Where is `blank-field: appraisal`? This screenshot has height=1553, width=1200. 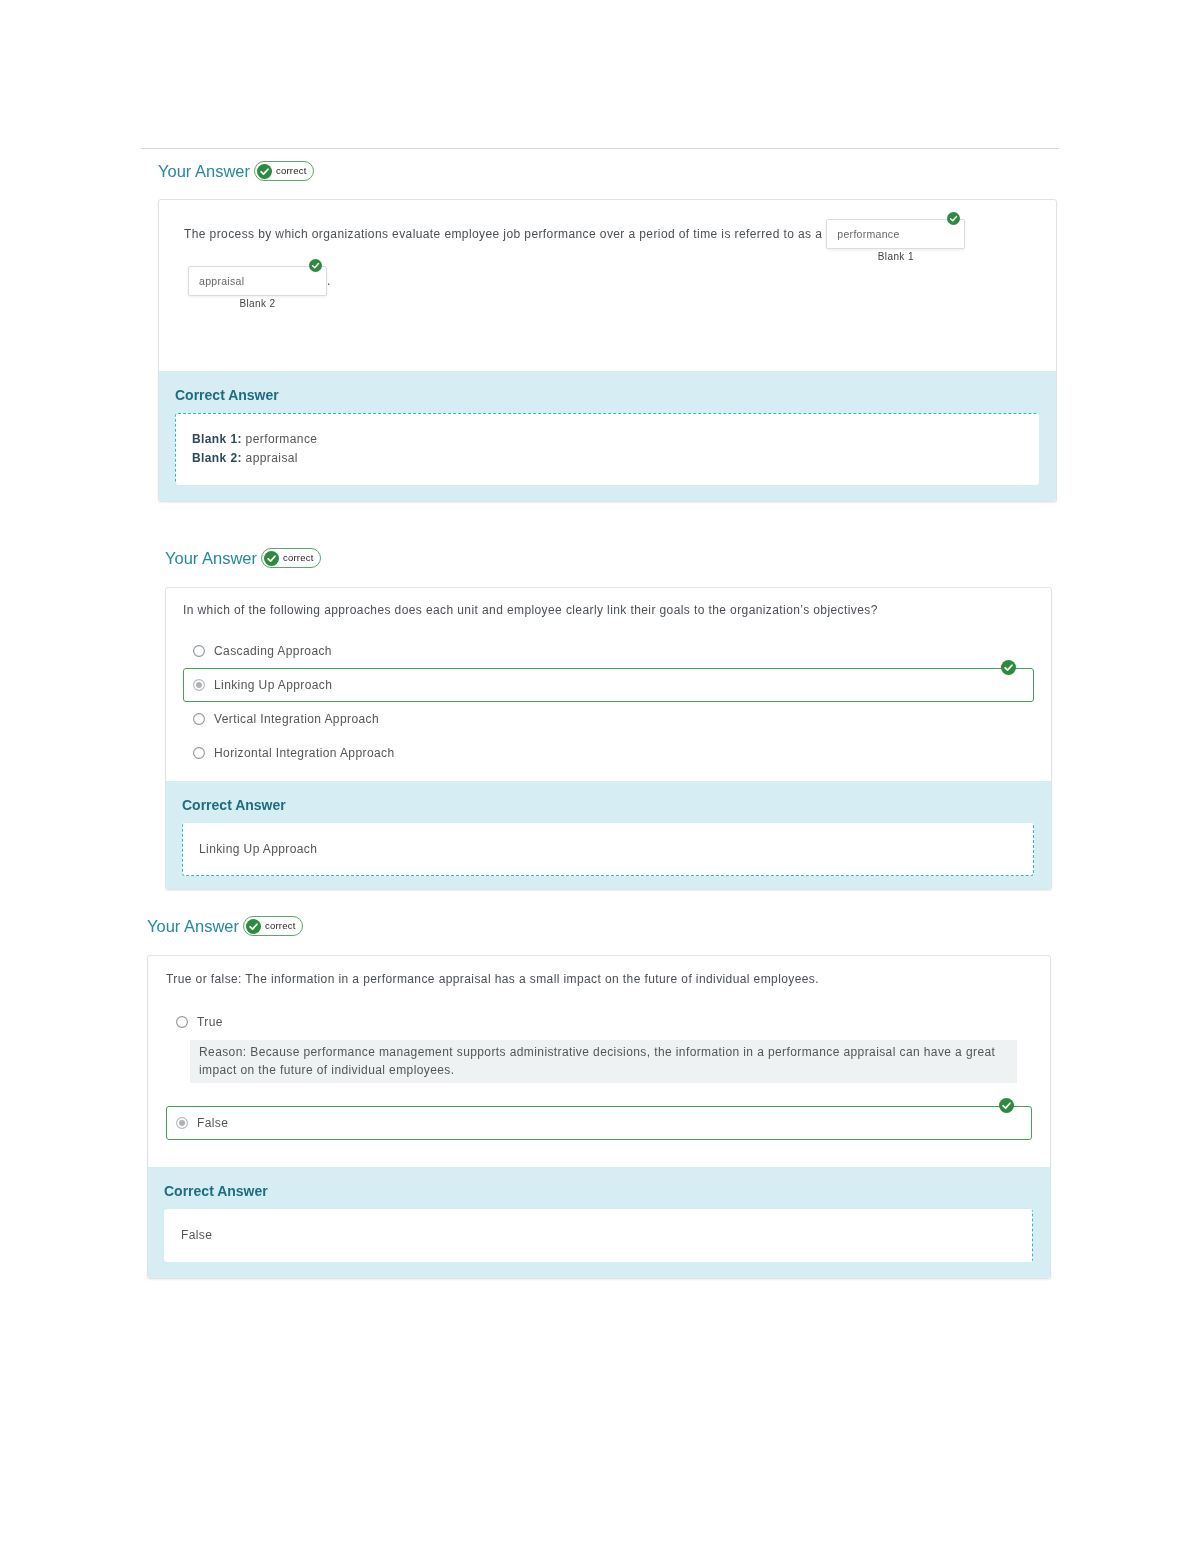
blank-field: appraisal is located at coordinates (257, 281).